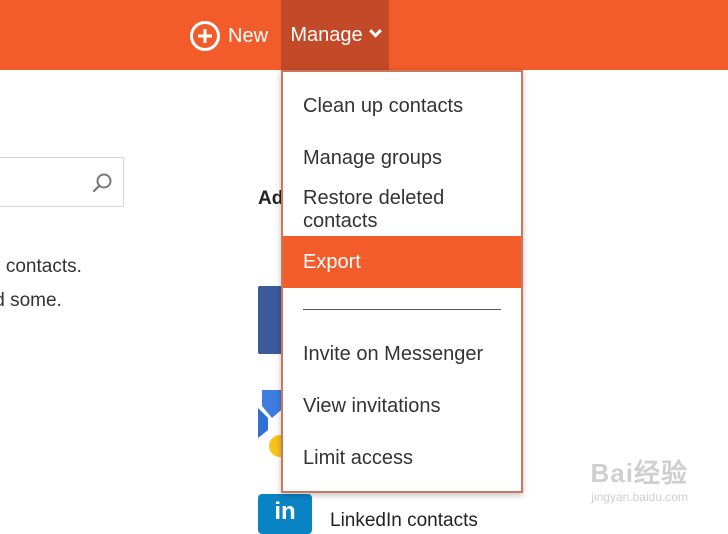 The width and height of the screenshot is (728, 534). What do you see at coordinates (326, 34) in the screenshot?
I see `manage-button-label: Manage` at bounding box center [326, 34].